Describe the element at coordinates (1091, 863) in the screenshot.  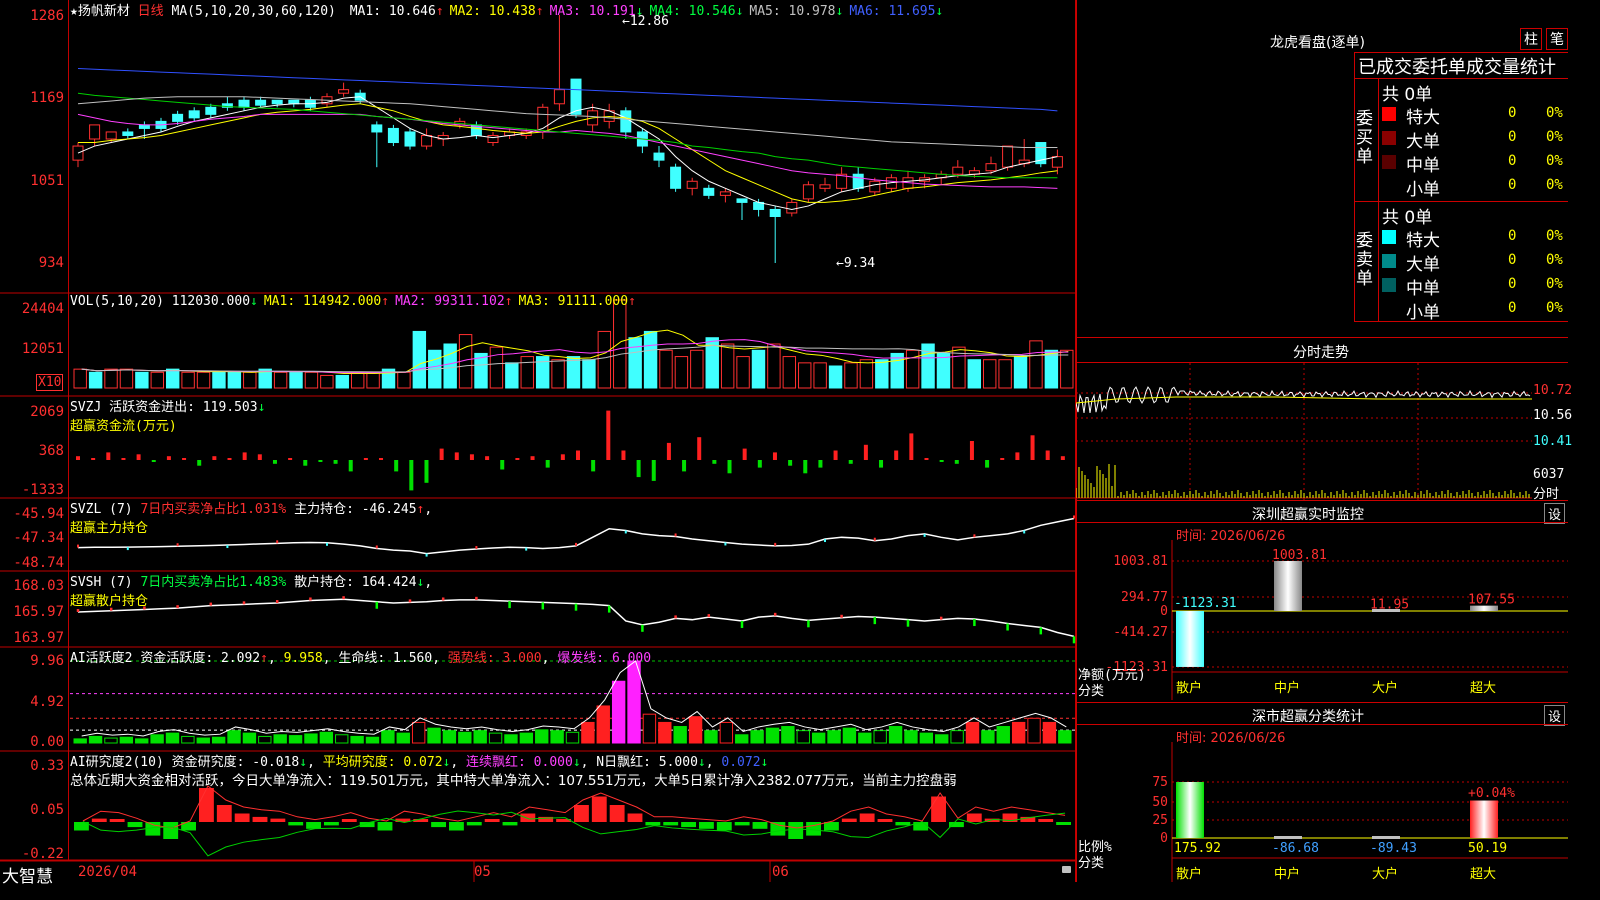
I see `classify-svg-xlabel: 分类` at that location.